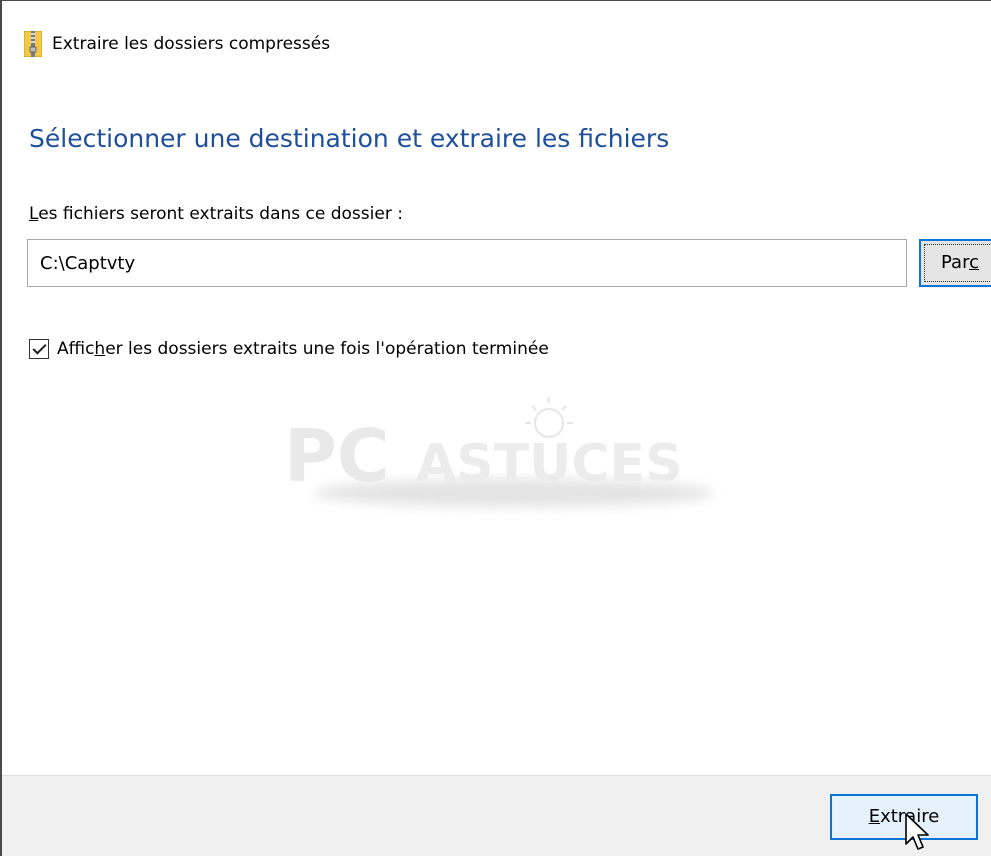  What do you see at coordinates (33, 44) in the screenshot?
I see `zip-folder-icon` at bounding box center [33, 44].